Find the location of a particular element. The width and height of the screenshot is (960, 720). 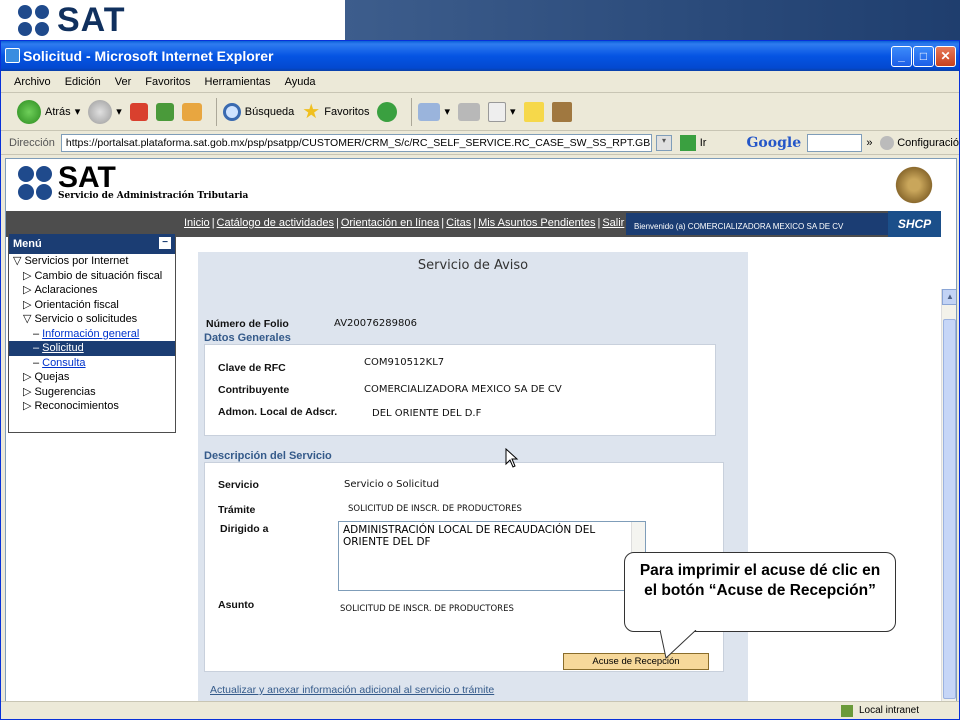

refresh-icon is located at coordinates (164, 111).